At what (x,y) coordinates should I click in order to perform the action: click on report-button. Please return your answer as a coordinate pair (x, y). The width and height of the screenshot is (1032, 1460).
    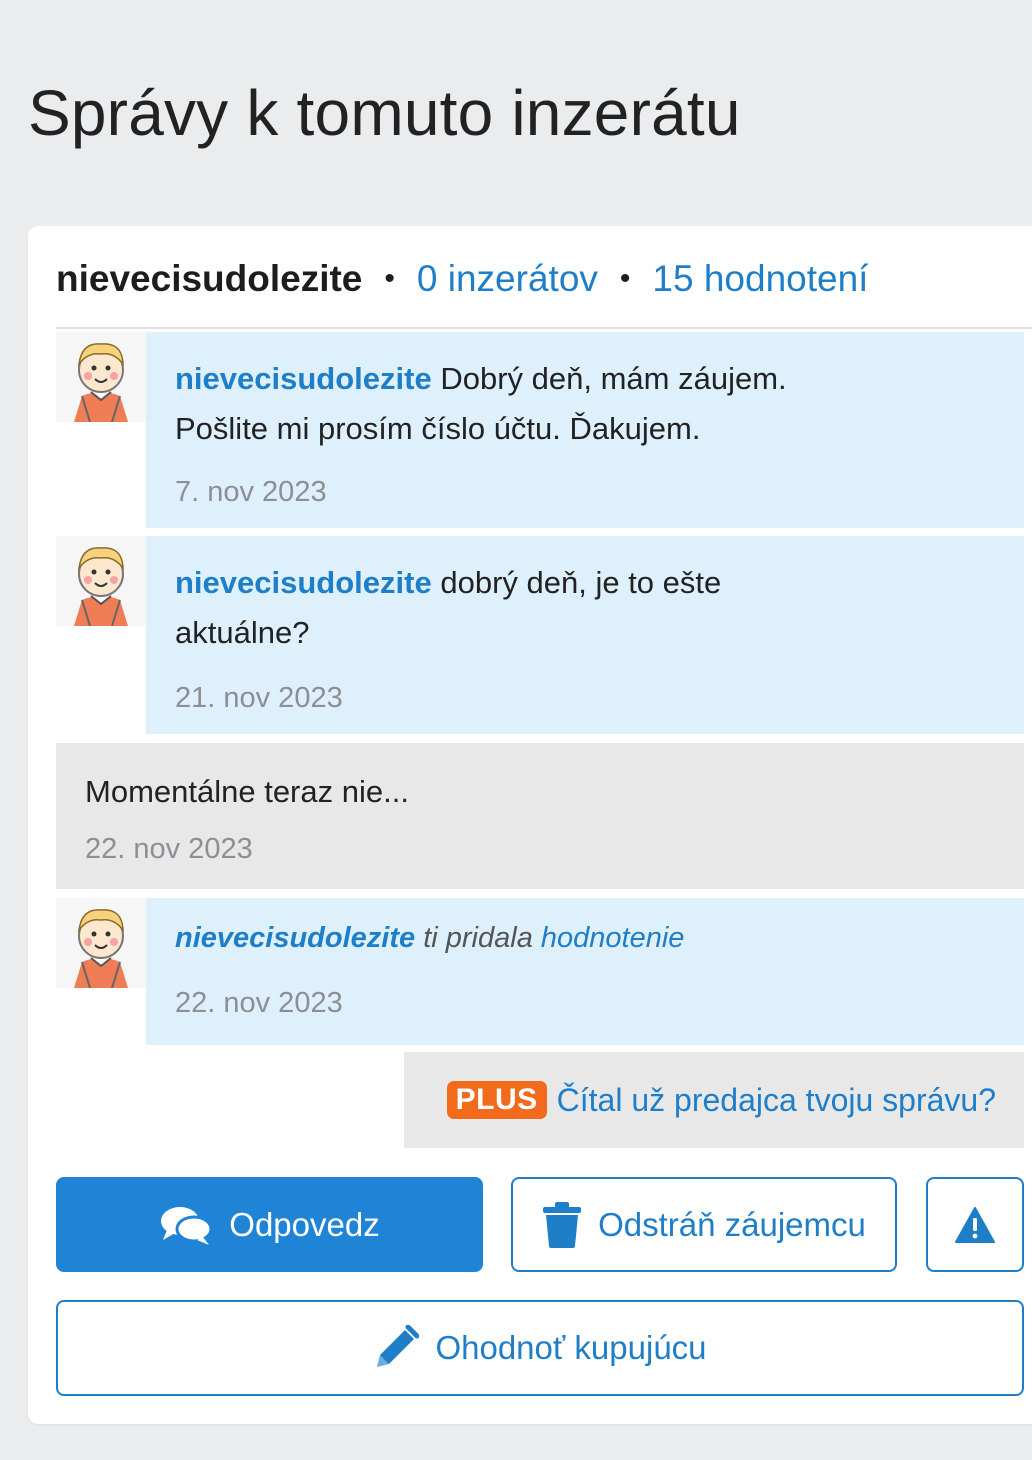
    Looking at the image, I should click on (975, 1224).